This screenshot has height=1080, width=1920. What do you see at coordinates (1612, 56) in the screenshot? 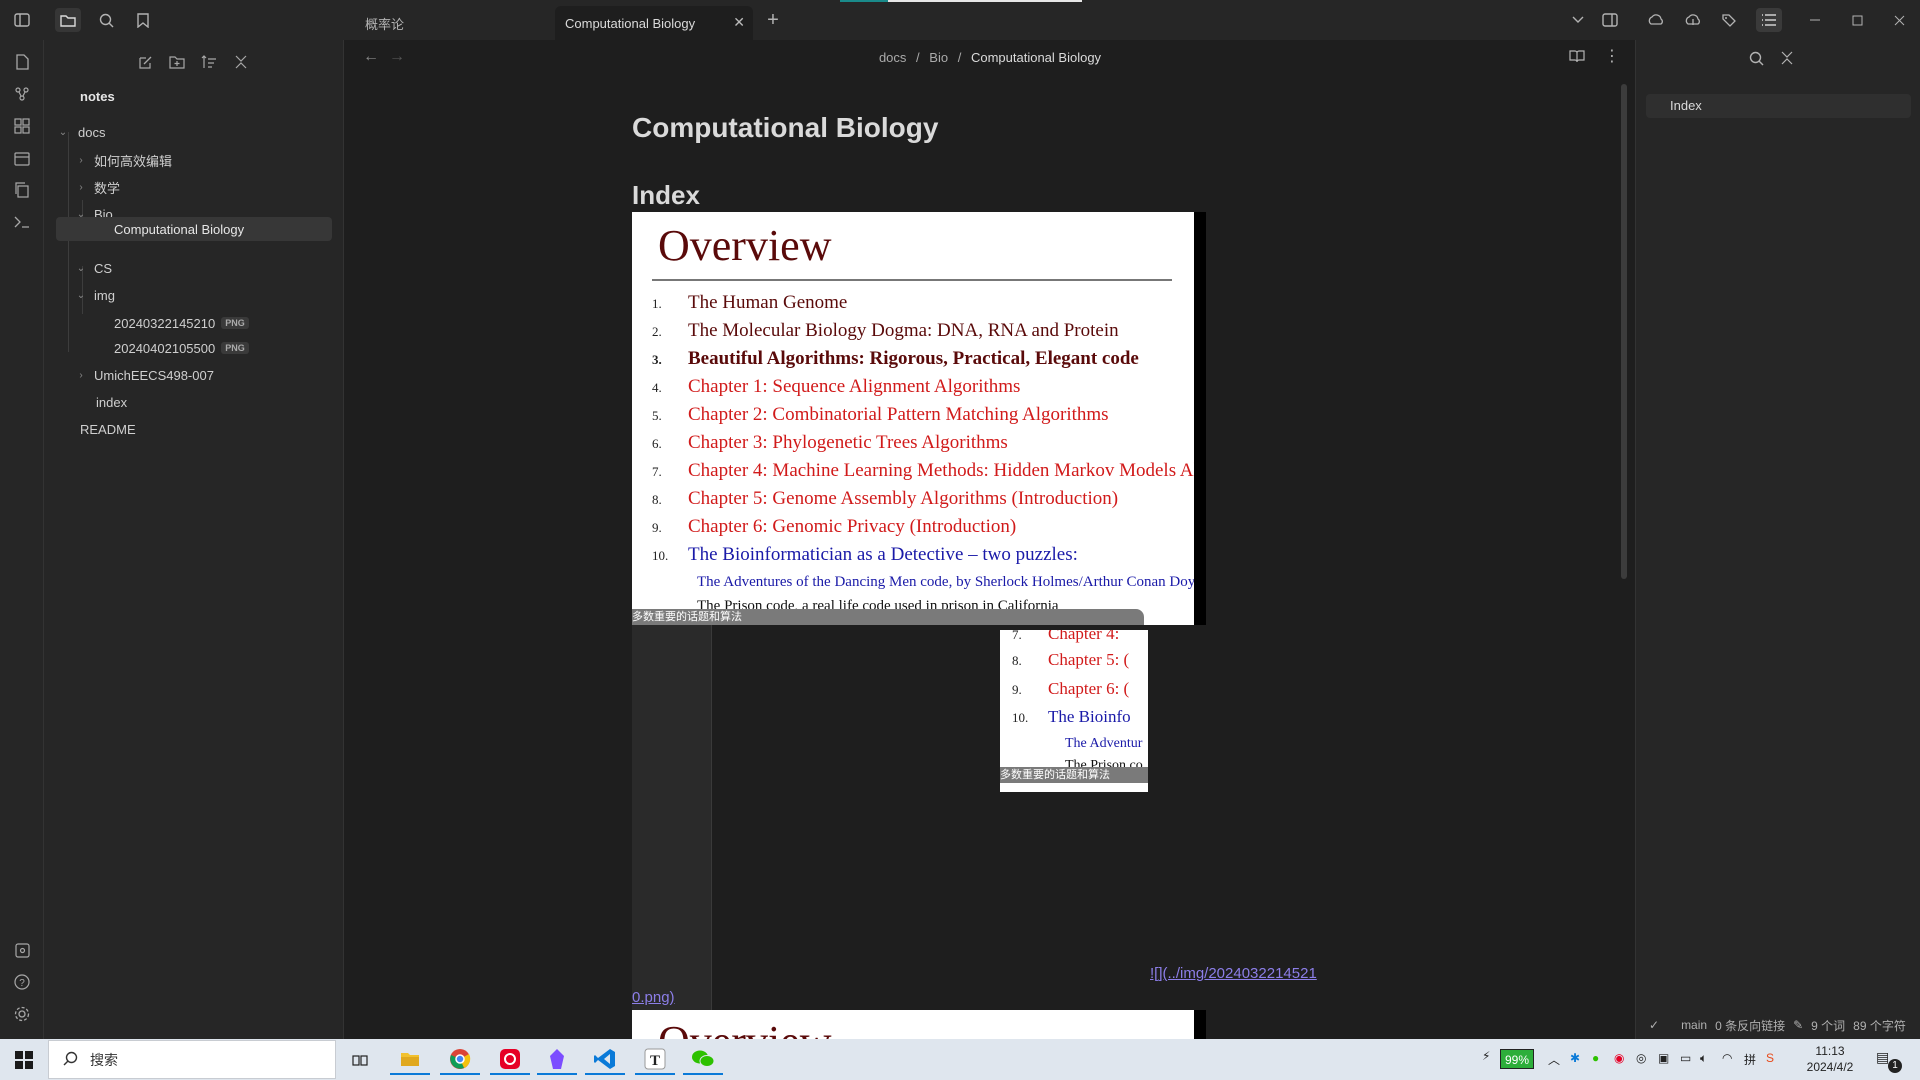
I see `more-options-icon: ⋮` at bounding box center [1612, 56].